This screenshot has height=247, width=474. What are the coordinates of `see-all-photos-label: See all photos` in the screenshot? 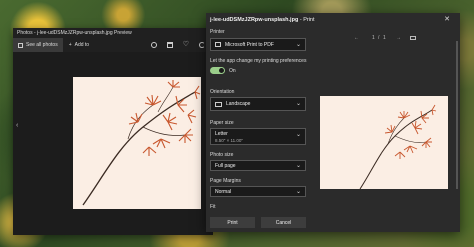 It's located at (42, 45).